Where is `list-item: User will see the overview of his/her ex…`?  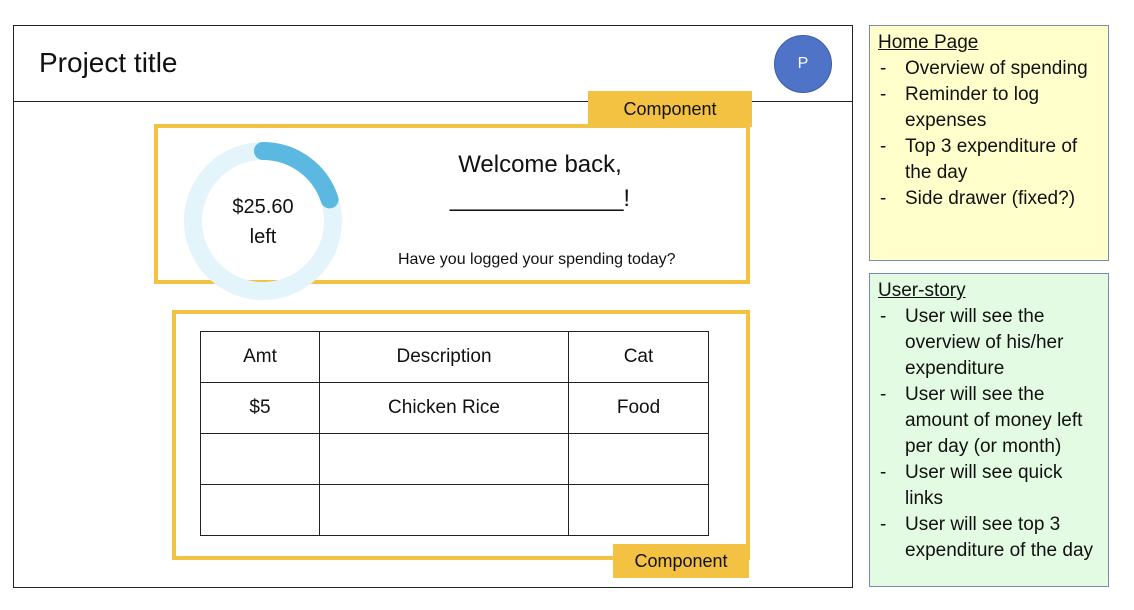
list-item: User will see the overview of his/her ex… is located at coordinates (989, 343).